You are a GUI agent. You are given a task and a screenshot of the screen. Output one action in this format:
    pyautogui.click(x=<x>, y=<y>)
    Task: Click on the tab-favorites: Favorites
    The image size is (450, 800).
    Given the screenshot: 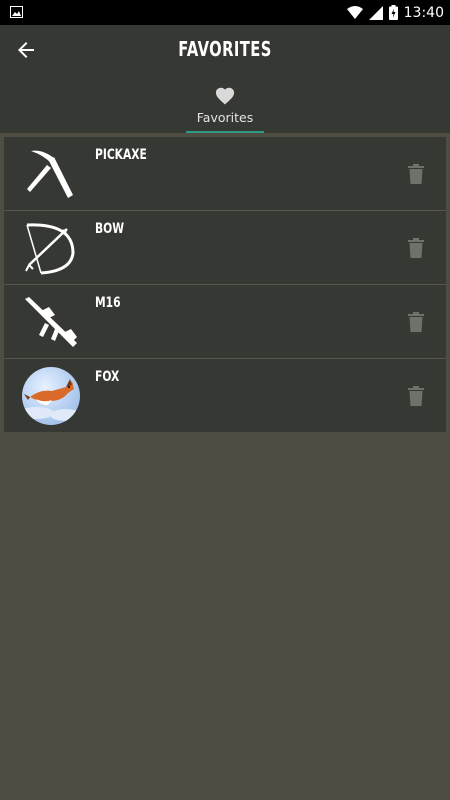 What is the action you would take?
    pyautogui.click(x=225, y=107)
    